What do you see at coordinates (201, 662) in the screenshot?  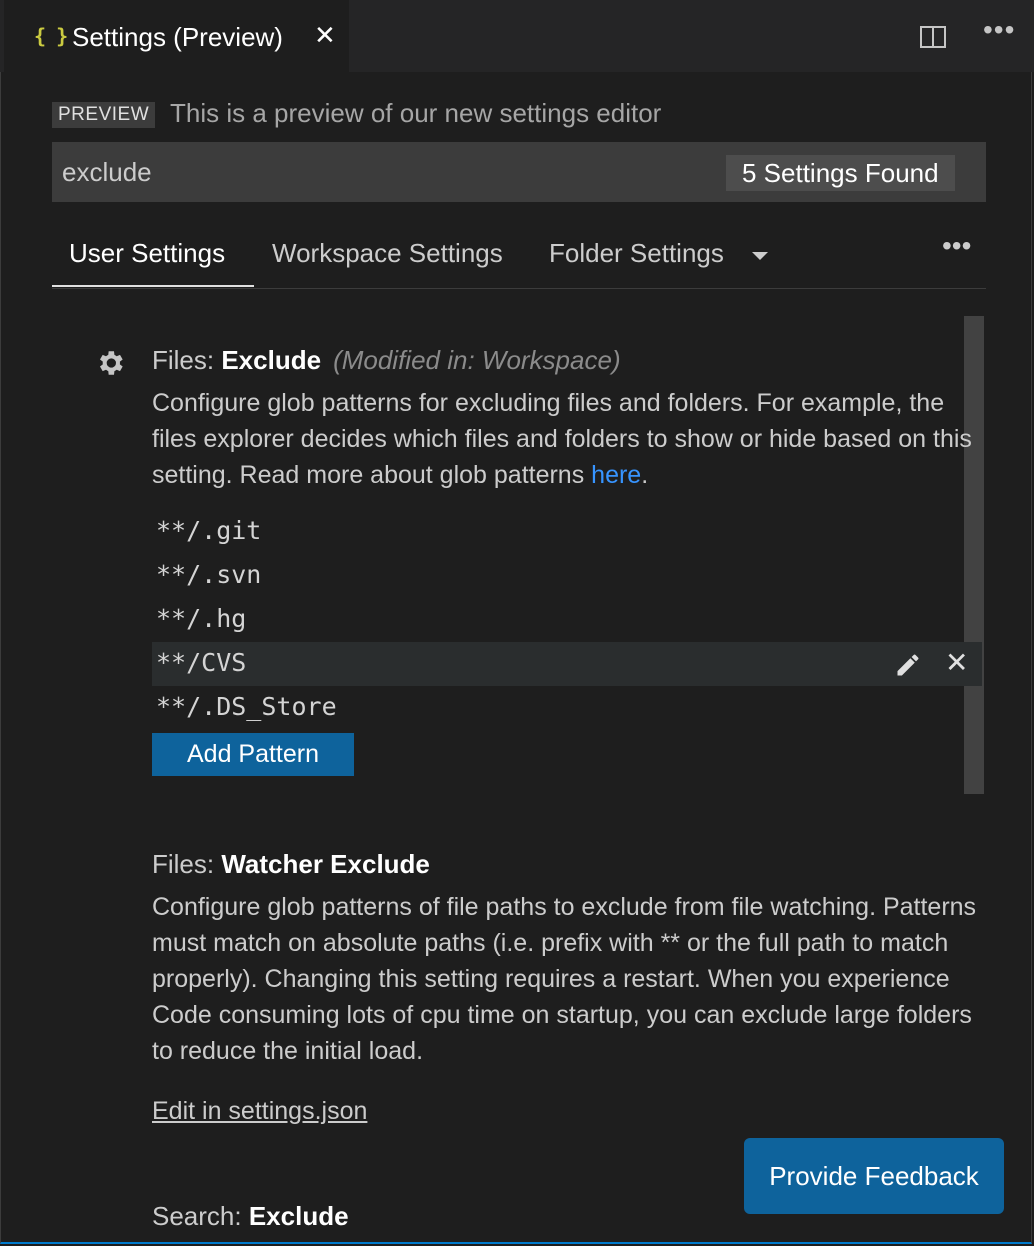 I see `pattern-value: **/CVS` at bounding box center [201, 662].